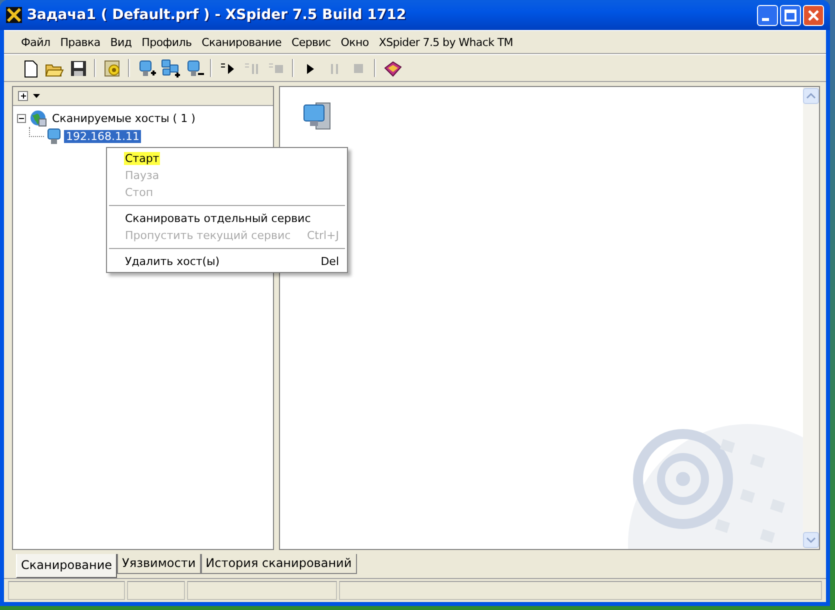 The height and width of the screenshot is (610, 835). Describe the element at coordinates (278, 564) in the screenshot. I see `tab: История сканирований` at that location.